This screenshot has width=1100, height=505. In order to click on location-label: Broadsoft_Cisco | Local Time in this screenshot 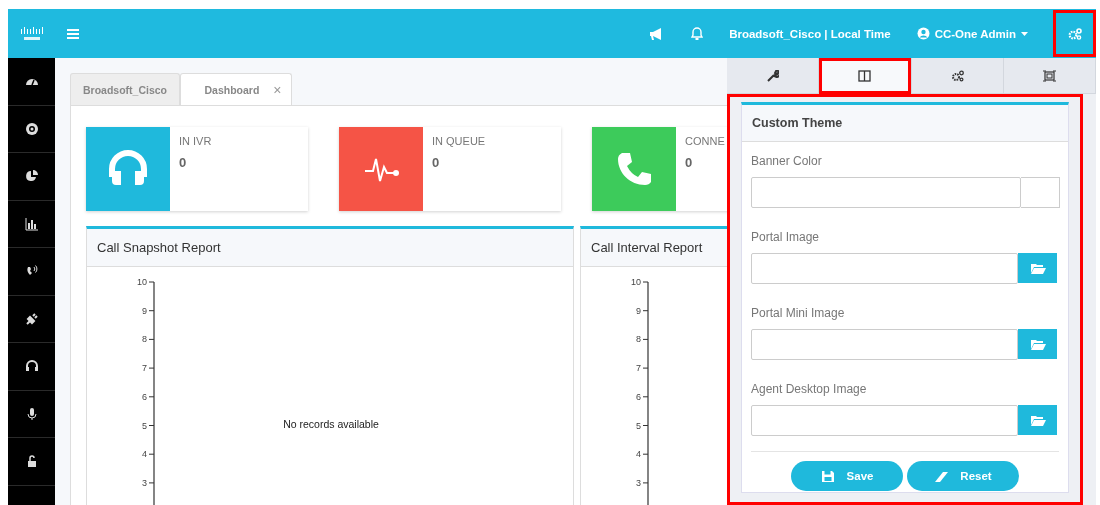, I will do `click(810, 33)`.